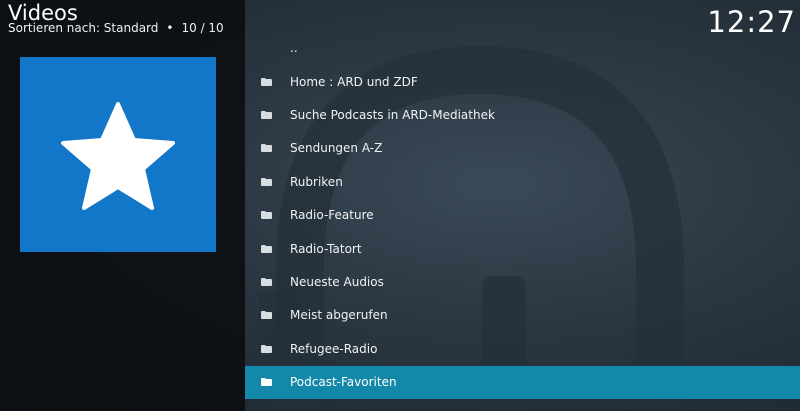 The image size is (800, 411). I want to click on star-icon, so click(118, 156).